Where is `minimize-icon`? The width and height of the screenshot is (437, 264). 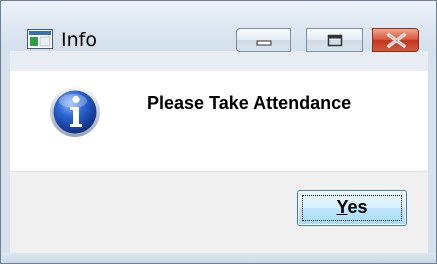 minimize-icon is located at coordinates (264, 43).